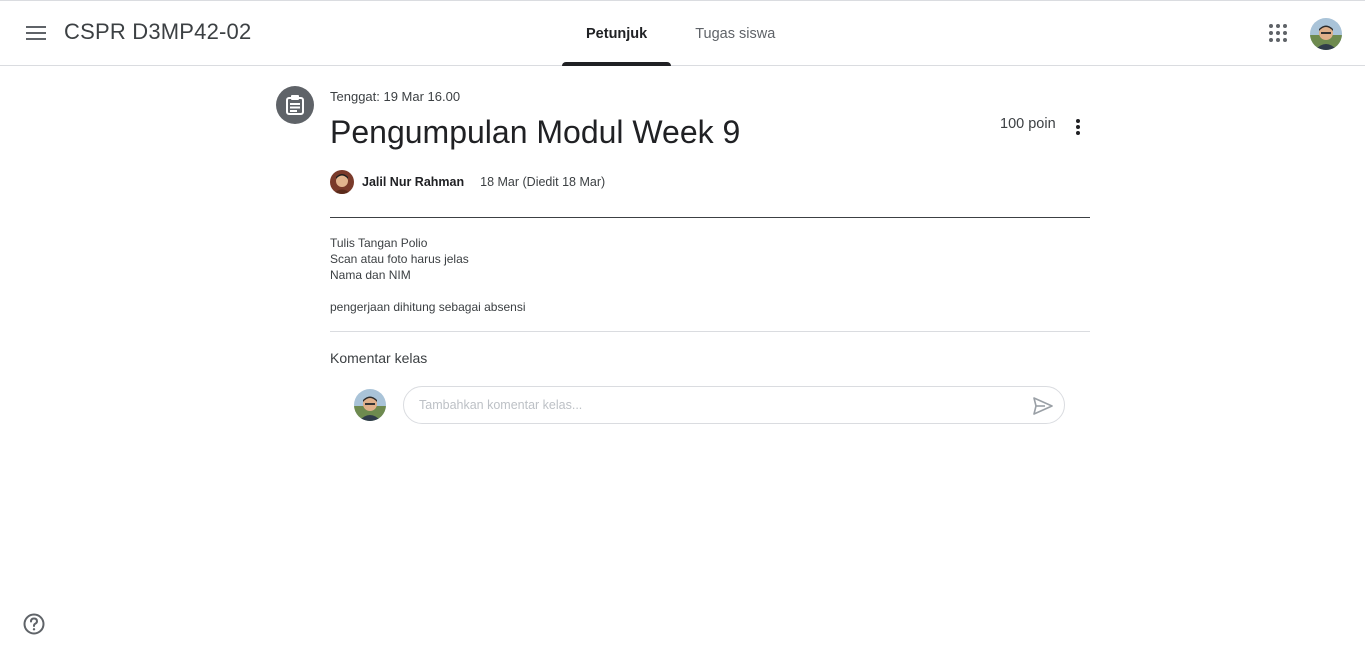 This screenshot has width=1365, height=657. I want to click on posted-date: 18 Mar (Diedit 18 Mar), so click(543, 182).